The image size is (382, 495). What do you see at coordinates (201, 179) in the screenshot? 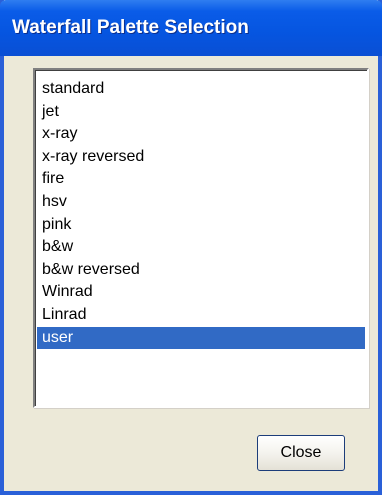
I see `list-item-fire: fire` at bounding box center [201, 179].